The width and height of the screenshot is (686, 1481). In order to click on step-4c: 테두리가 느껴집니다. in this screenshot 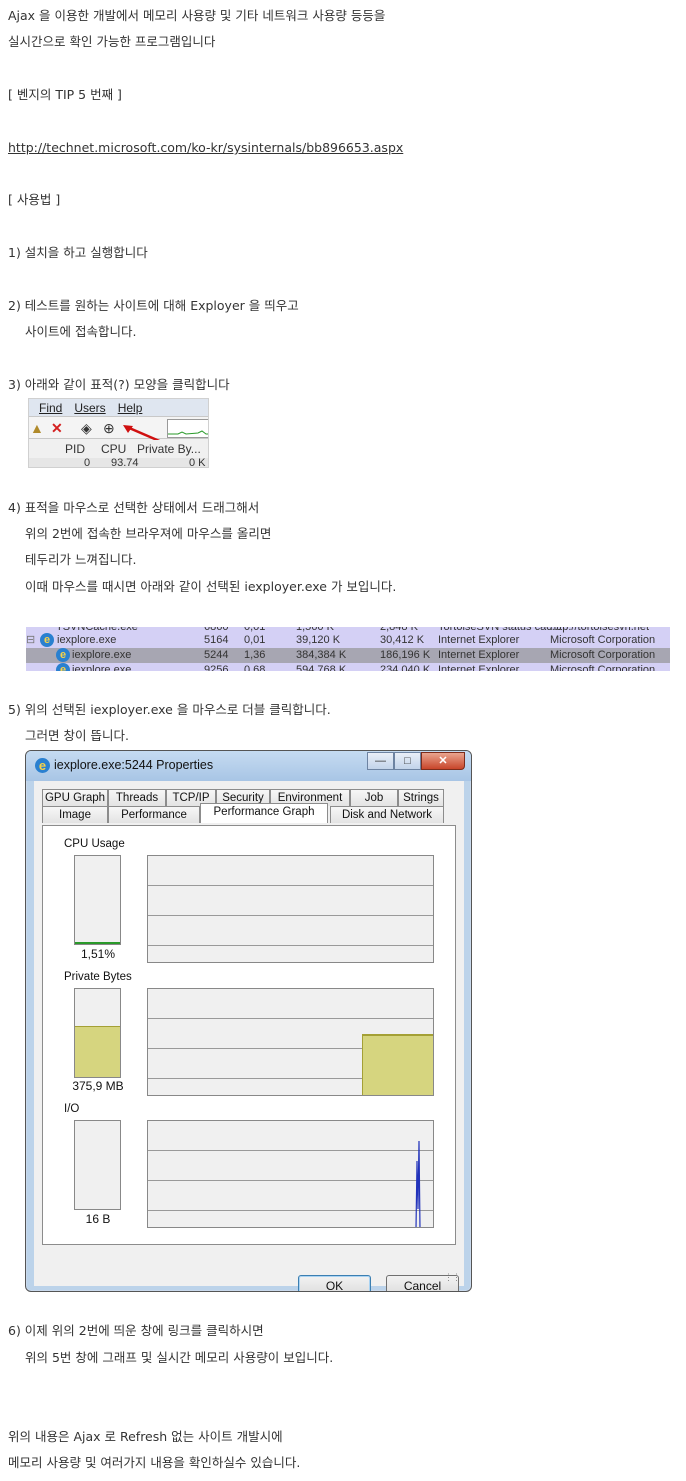, I will do `click(81, 559)`.